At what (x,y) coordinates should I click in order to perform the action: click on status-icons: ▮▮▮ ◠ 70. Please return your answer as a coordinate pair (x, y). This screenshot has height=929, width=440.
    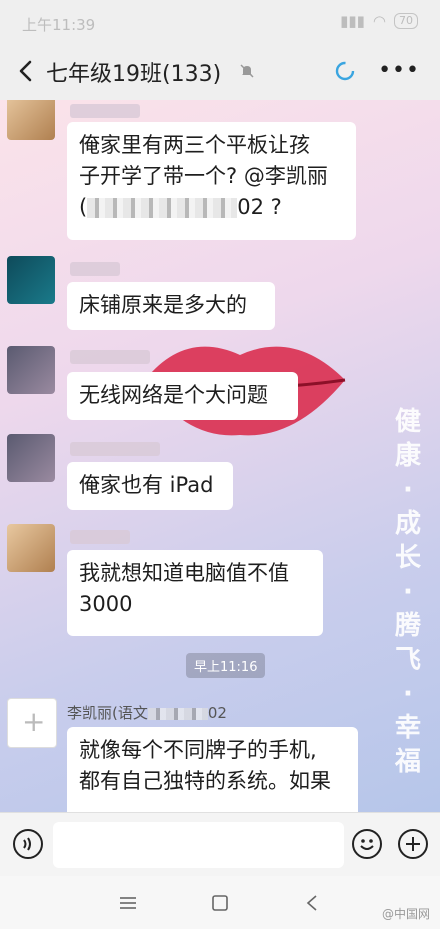
    Looking at the image, I should click on (379, 21).